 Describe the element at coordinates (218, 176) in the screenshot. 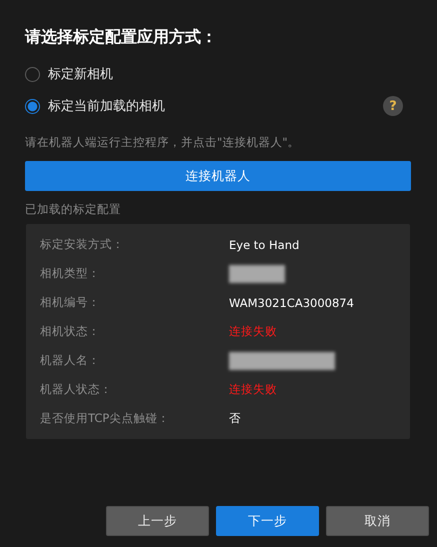

I see `connect-button: 连接机器人` at that location.